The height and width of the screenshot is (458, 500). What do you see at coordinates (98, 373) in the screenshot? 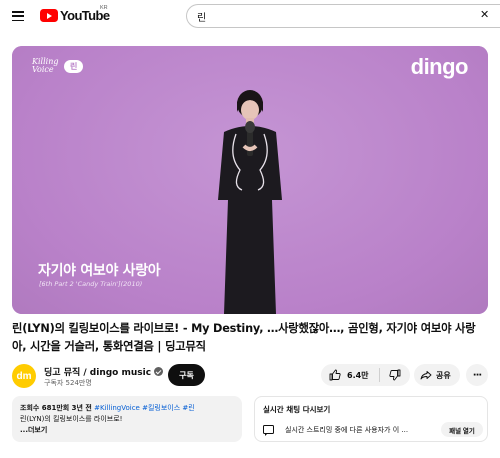
I see `channel-name-text: 딩고 뮤직 / dingo music` at bounding box center [98, 373].